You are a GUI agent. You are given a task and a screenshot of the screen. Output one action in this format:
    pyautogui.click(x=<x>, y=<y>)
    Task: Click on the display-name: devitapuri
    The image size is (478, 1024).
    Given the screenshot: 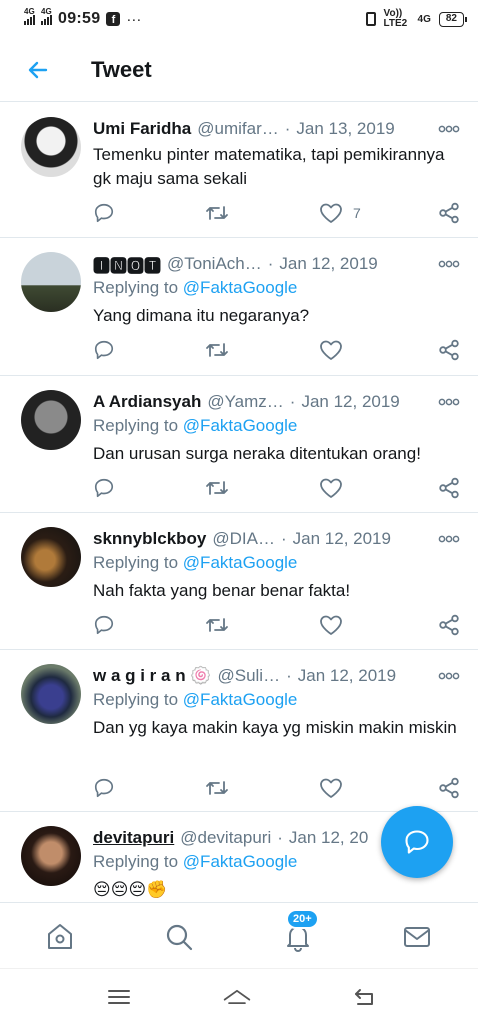 What is the action you would take?
    pyautogui.click(x=133, y=838)
    